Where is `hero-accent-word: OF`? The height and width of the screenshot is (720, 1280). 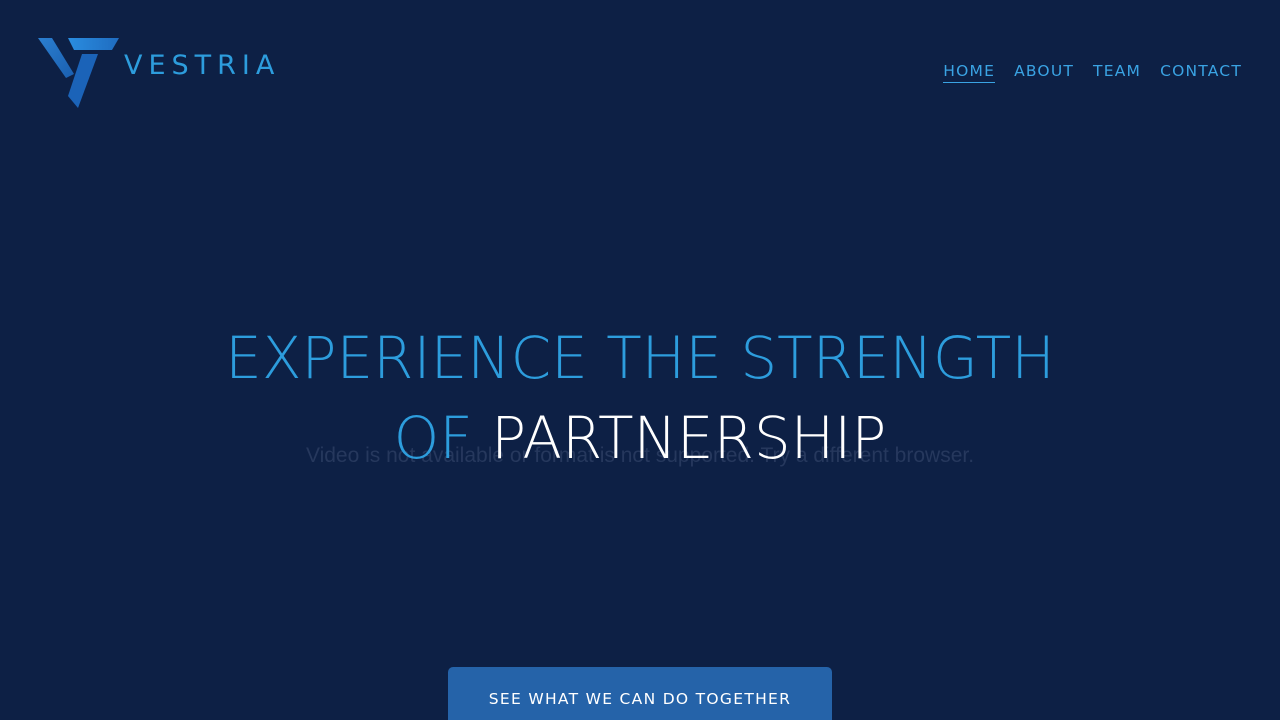 hero-accent-word: OF is located at coordinates (433, 438).